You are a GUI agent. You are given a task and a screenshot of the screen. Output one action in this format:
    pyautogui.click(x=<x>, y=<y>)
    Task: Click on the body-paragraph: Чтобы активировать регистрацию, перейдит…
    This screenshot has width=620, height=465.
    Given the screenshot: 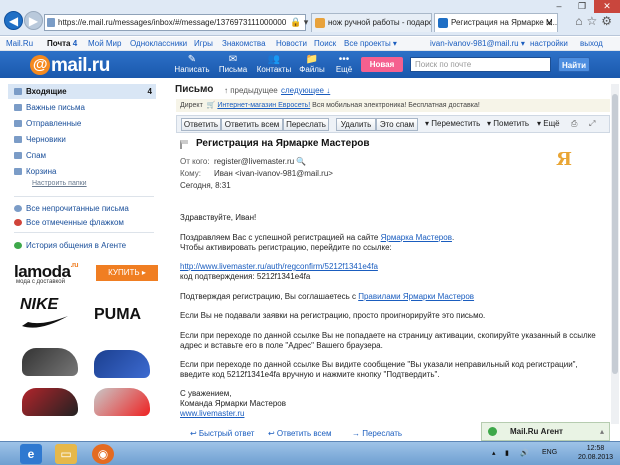 What is the action you would take?
    pyautogui.click(x=286, y=247)
    